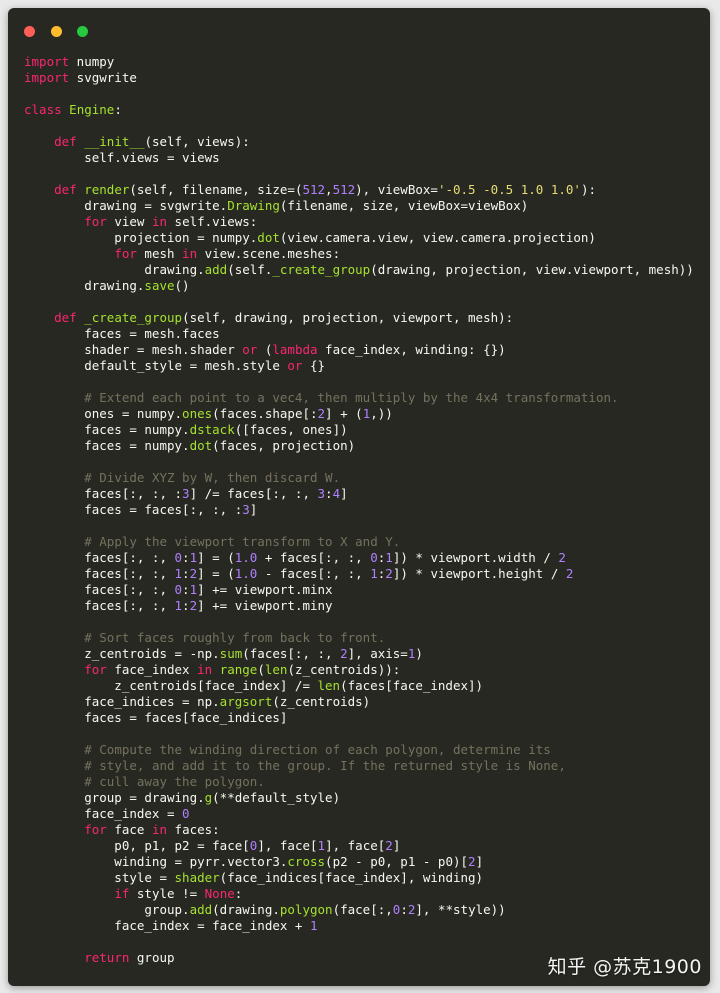 This screenshot has width=720, height=993. I want to click on code-token: (self, views):, so click(197, 141).